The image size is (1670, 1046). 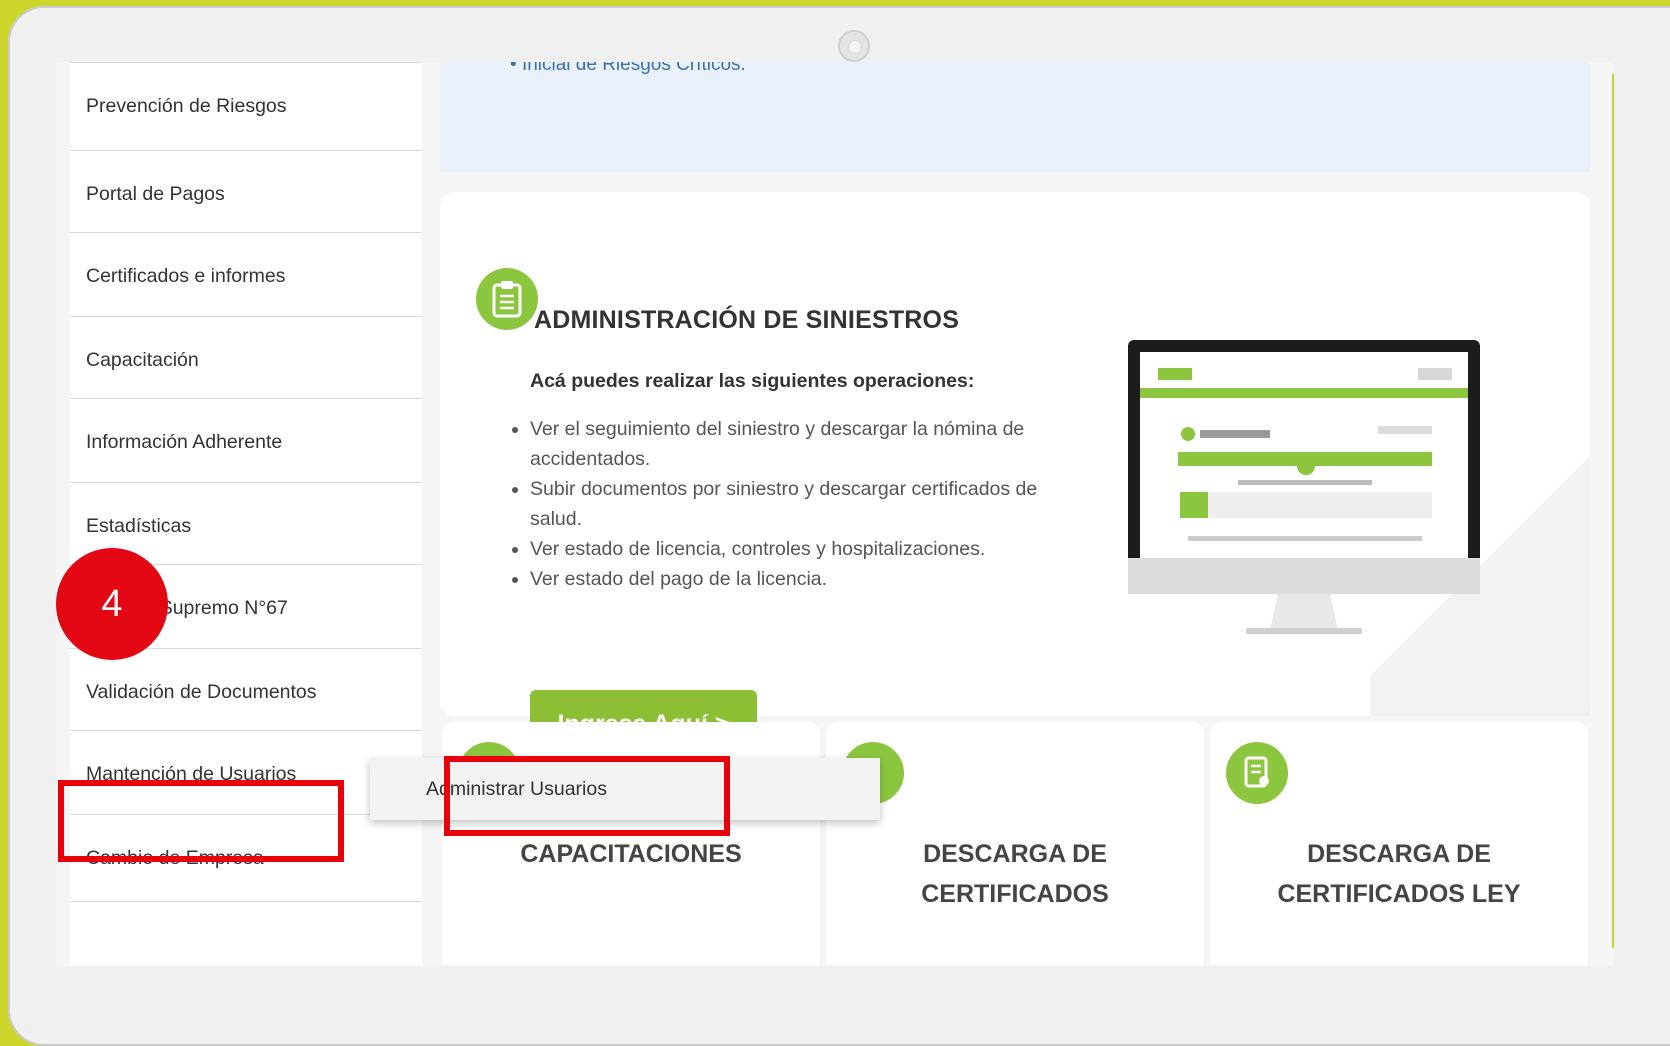 What do you see at coordinates (246, 360) in the screenshot?
I see `sidebar-item-capacitacion: Capacitación` at bounding box center [246, 360].